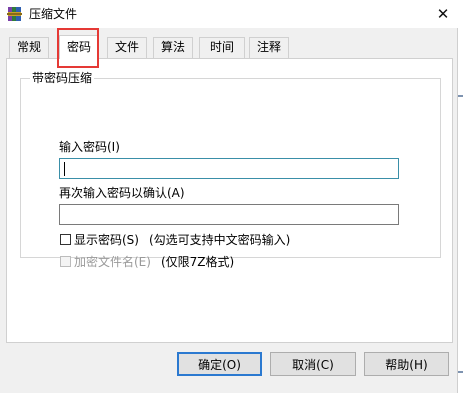  Describe the element at coordinates (65, 239) in the screenshot. I see `show-password-checkbox` at that location.